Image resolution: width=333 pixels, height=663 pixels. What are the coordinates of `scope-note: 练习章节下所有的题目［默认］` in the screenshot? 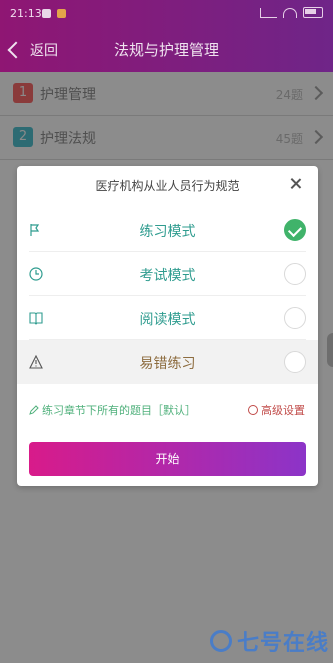 It's located at (112, 410).